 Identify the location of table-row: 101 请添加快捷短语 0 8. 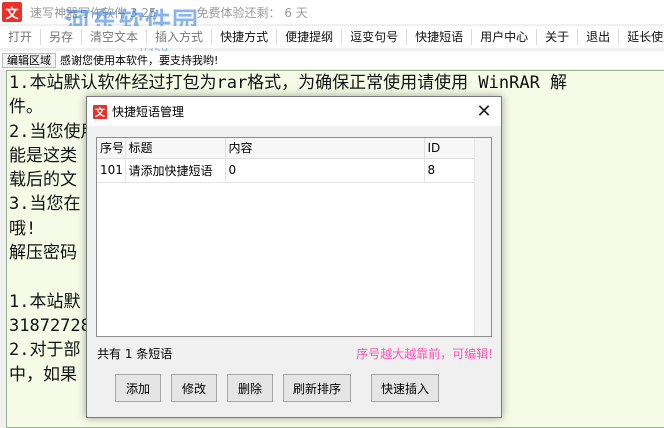
(287, 170).